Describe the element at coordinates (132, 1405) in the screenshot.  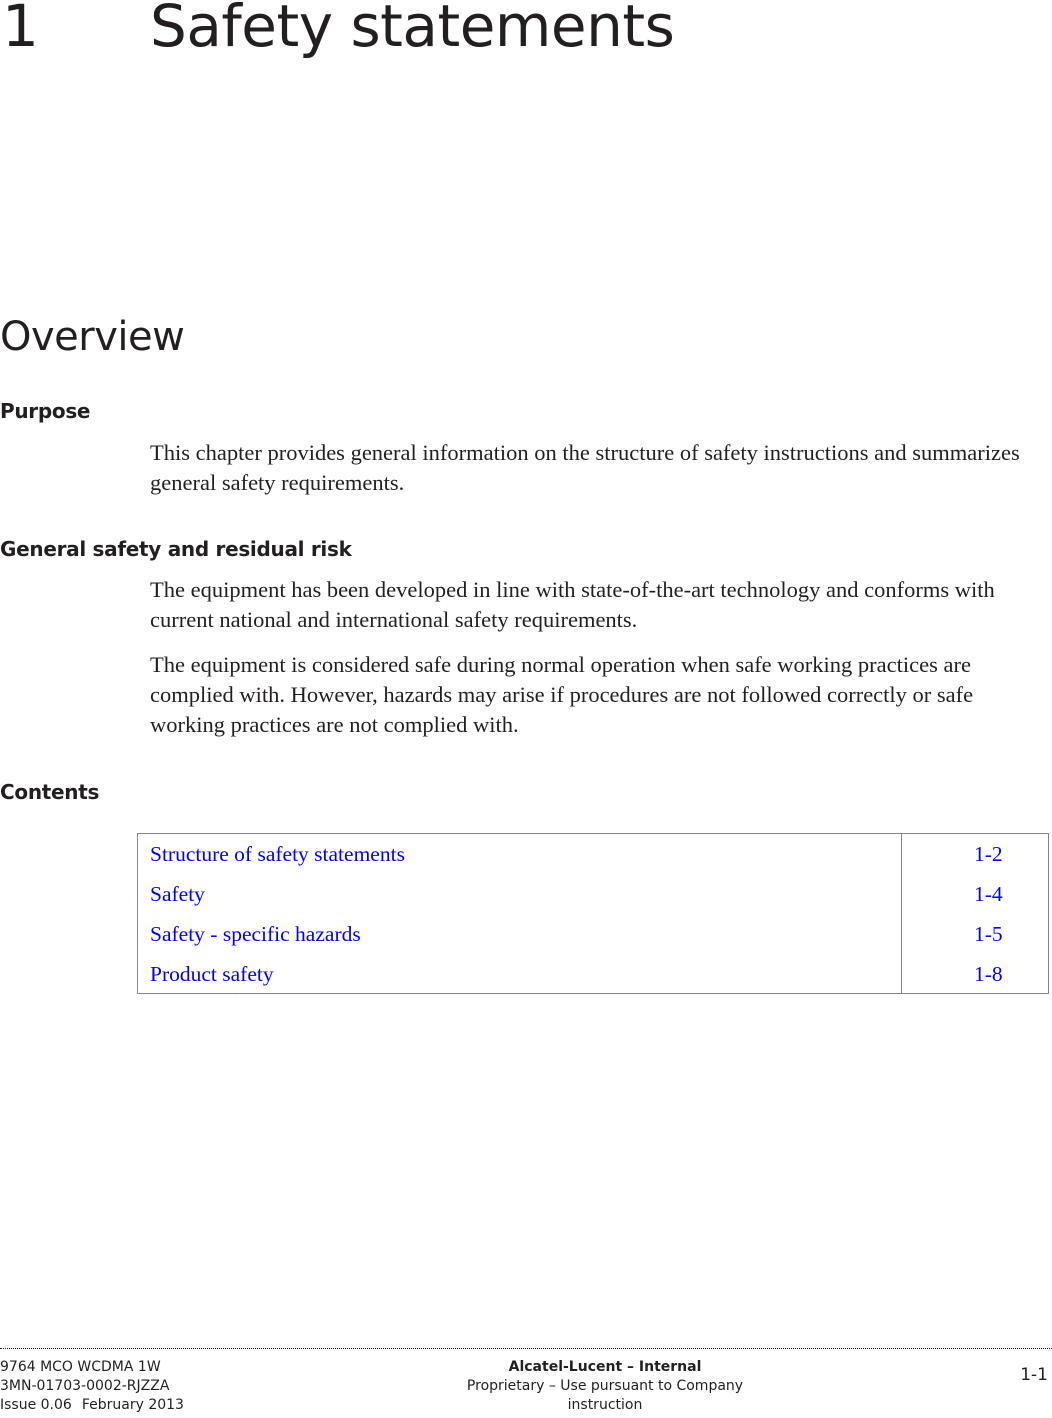
I see `footer-date: February 2013` at that location.